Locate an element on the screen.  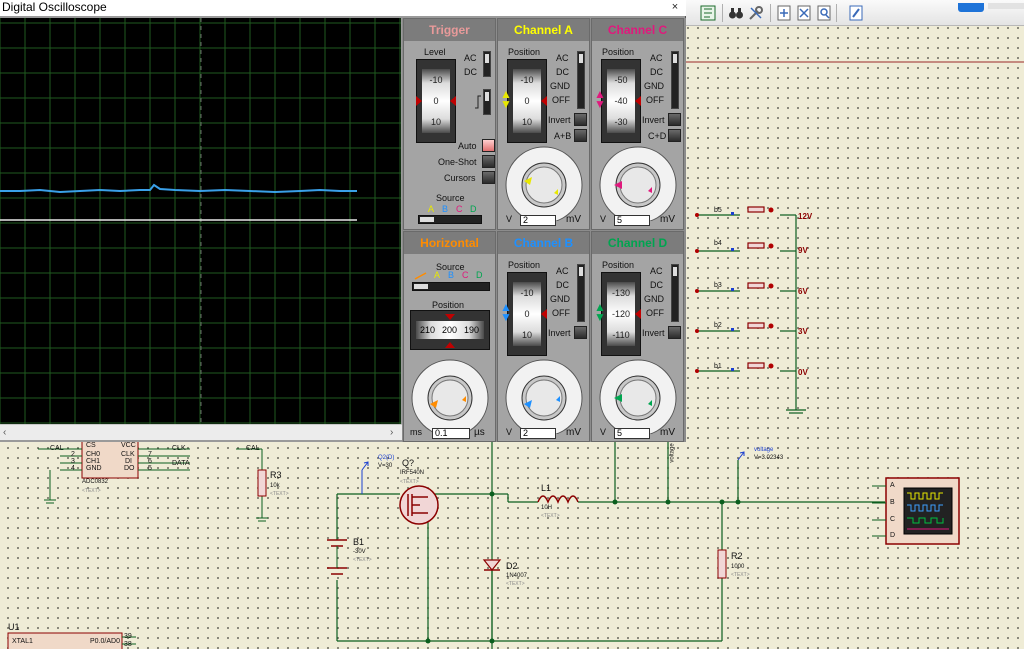
channel-b-tick: 10 is located at coordinates (526, 335).